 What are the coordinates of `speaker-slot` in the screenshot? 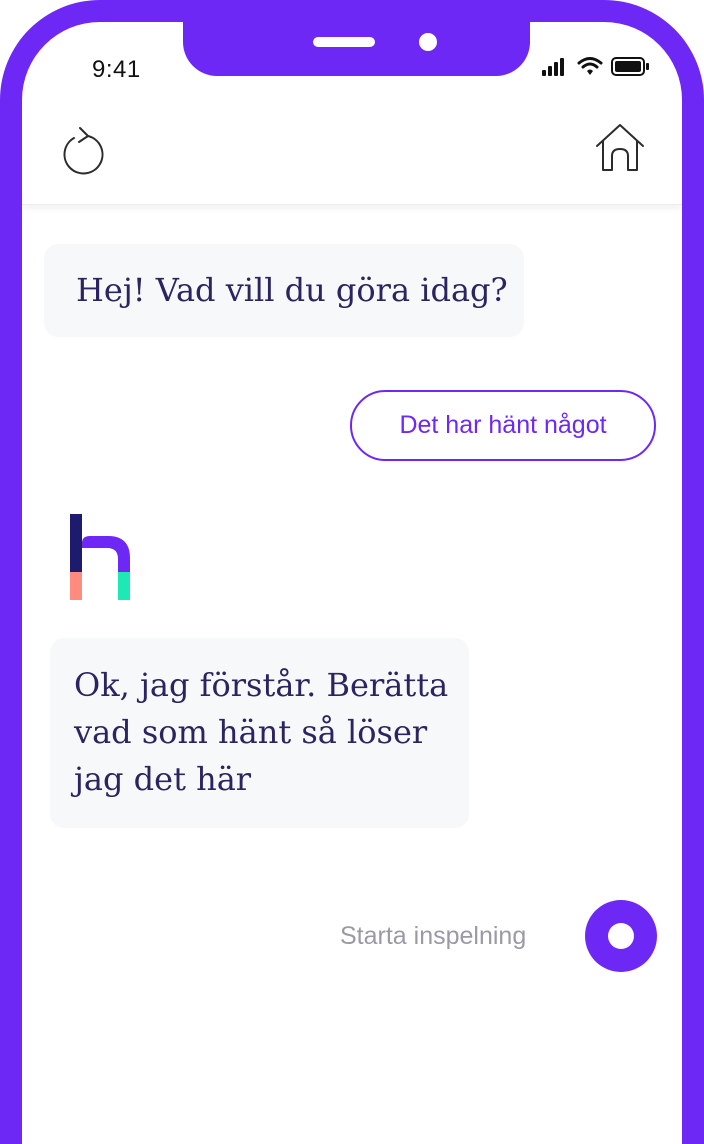 It's located at (344, 42).